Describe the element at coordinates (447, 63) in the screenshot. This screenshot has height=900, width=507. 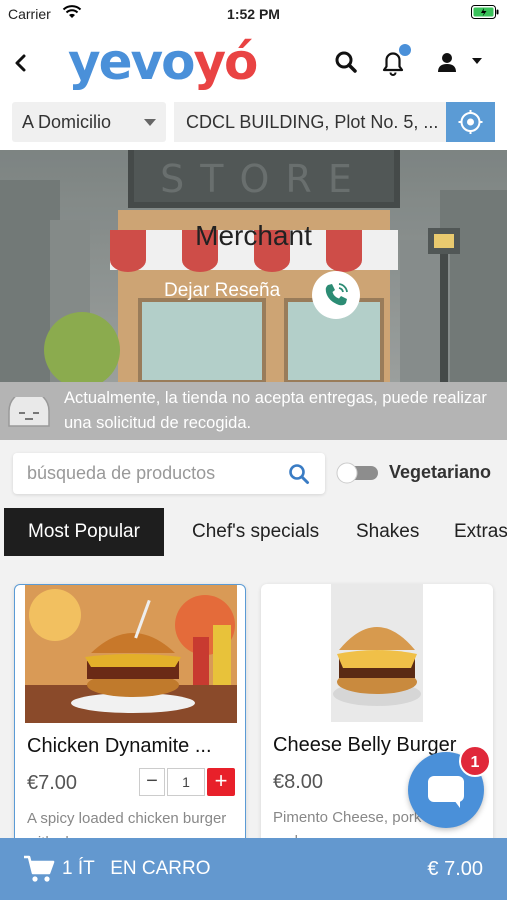
I see `user-icon` at that location.